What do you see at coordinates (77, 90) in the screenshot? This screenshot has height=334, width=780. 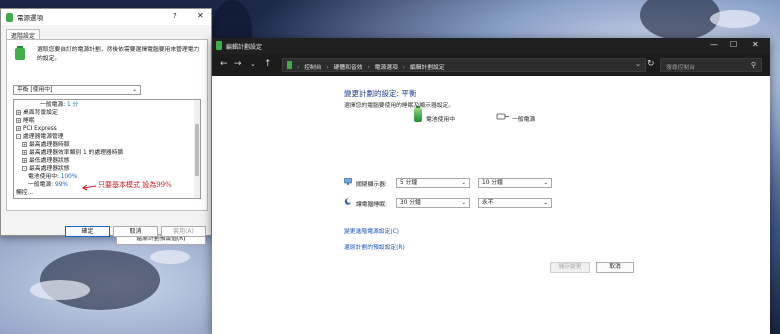 I see `plan-select: 平衡 [使用中] ⌄` at bounding box center [77, 90].